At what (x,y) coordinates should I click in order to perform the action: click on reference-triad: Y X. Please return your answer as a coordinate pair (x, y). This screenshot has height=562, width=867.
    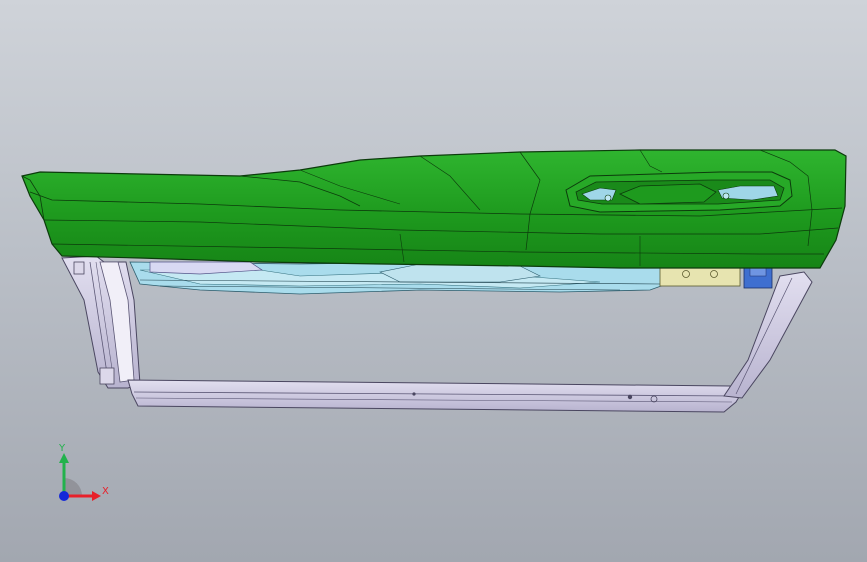
    Looking at the image, I should click on (80, 476).